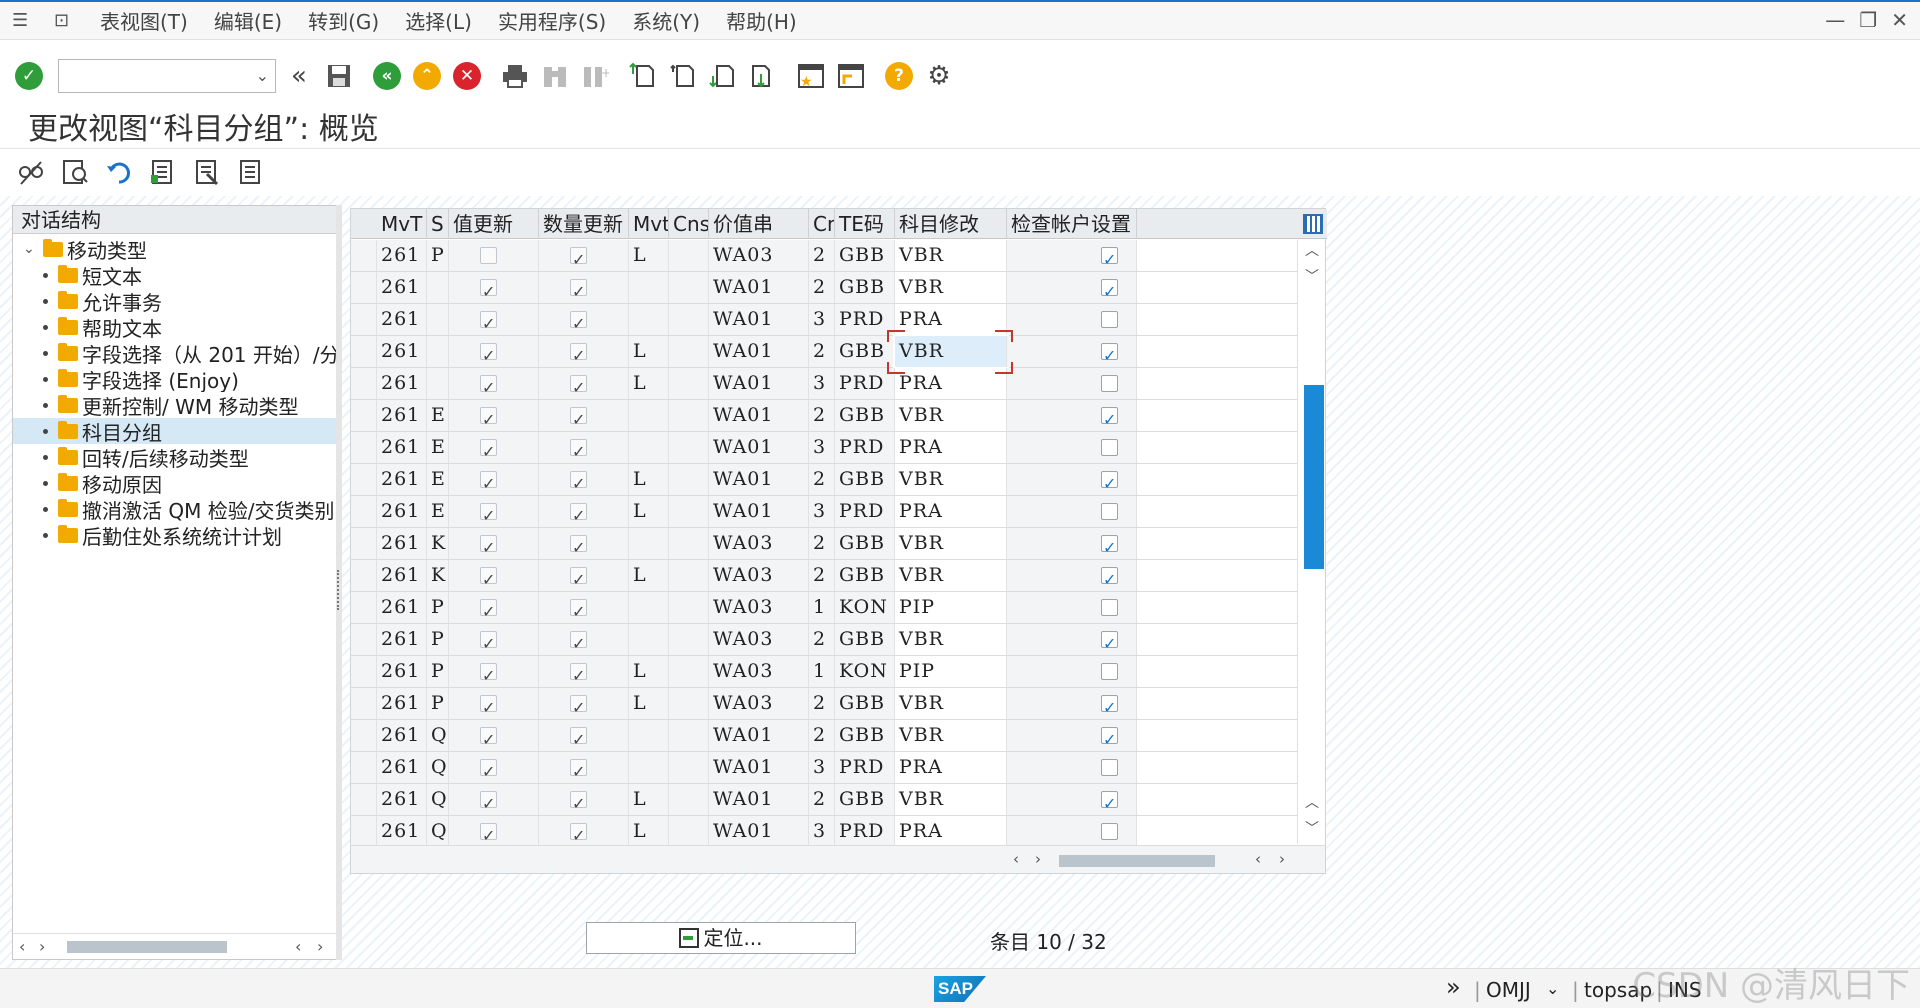 This screenshot has height=1008, width=1920. I want to click on chevron-up-icon: ︿, so click(1312, 250).